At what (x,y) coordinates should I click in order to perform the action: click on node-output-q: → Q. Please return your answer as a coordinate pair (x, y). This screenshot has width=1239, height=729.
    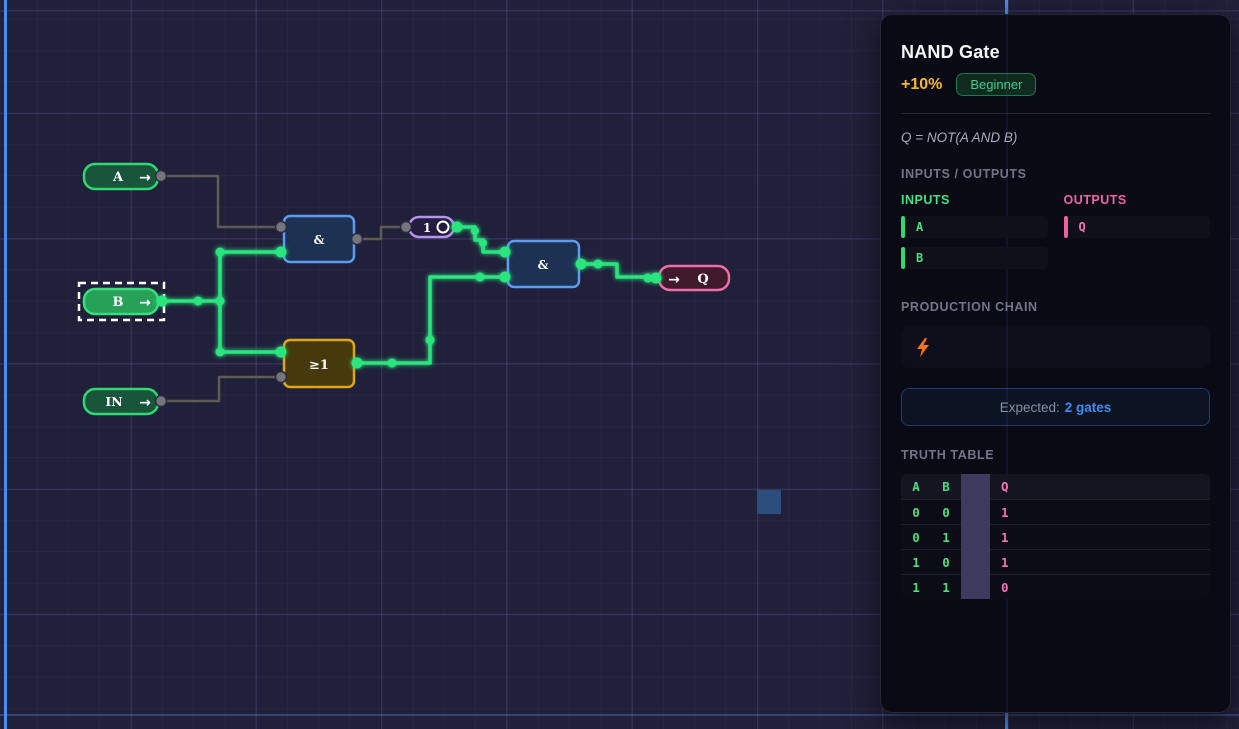
    Looking at the image, I should click on (694, 278).